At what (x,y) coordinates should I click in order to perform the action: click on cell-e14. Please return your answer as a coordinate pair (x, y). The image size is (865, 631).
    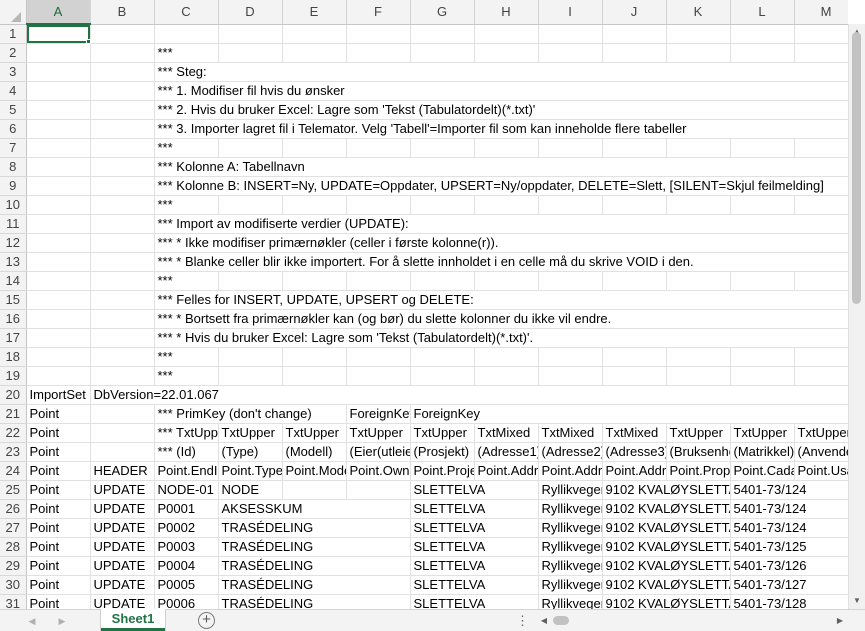
    Looking at the image, I should click on (314, 281).